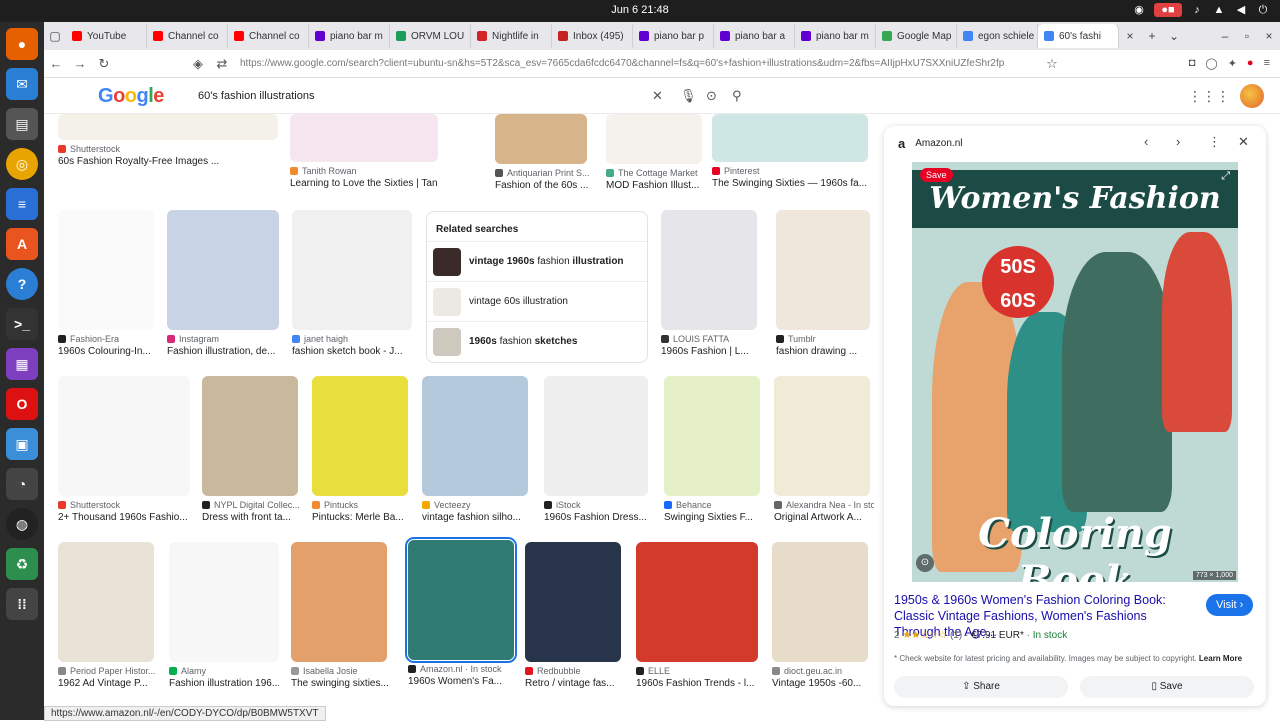 This screenshot has width=1280, height=721. I want to click on firefox-icon: ●, so click(22, 44).